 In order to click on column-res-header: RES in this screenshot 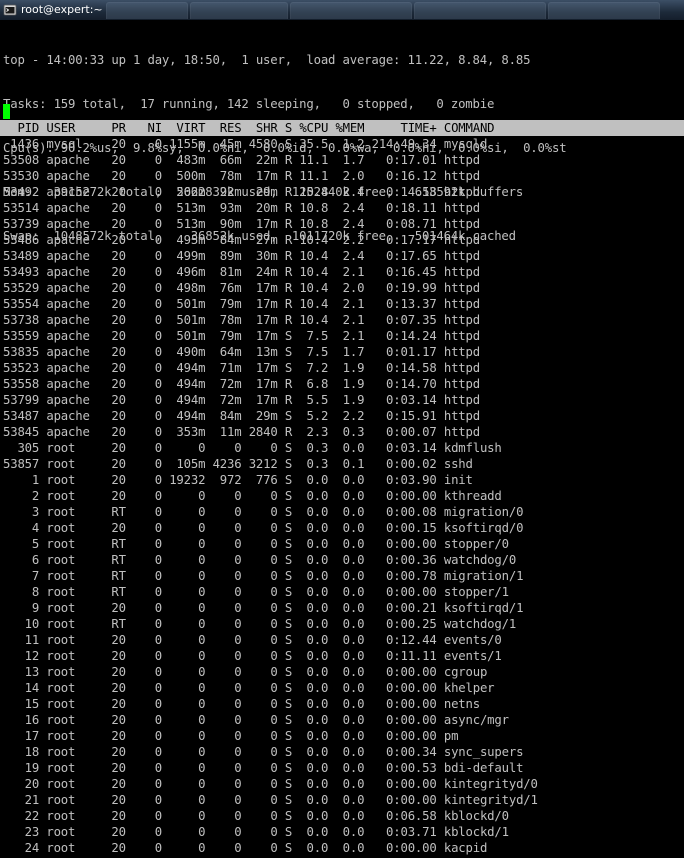, I will do `click(227, 128)`.